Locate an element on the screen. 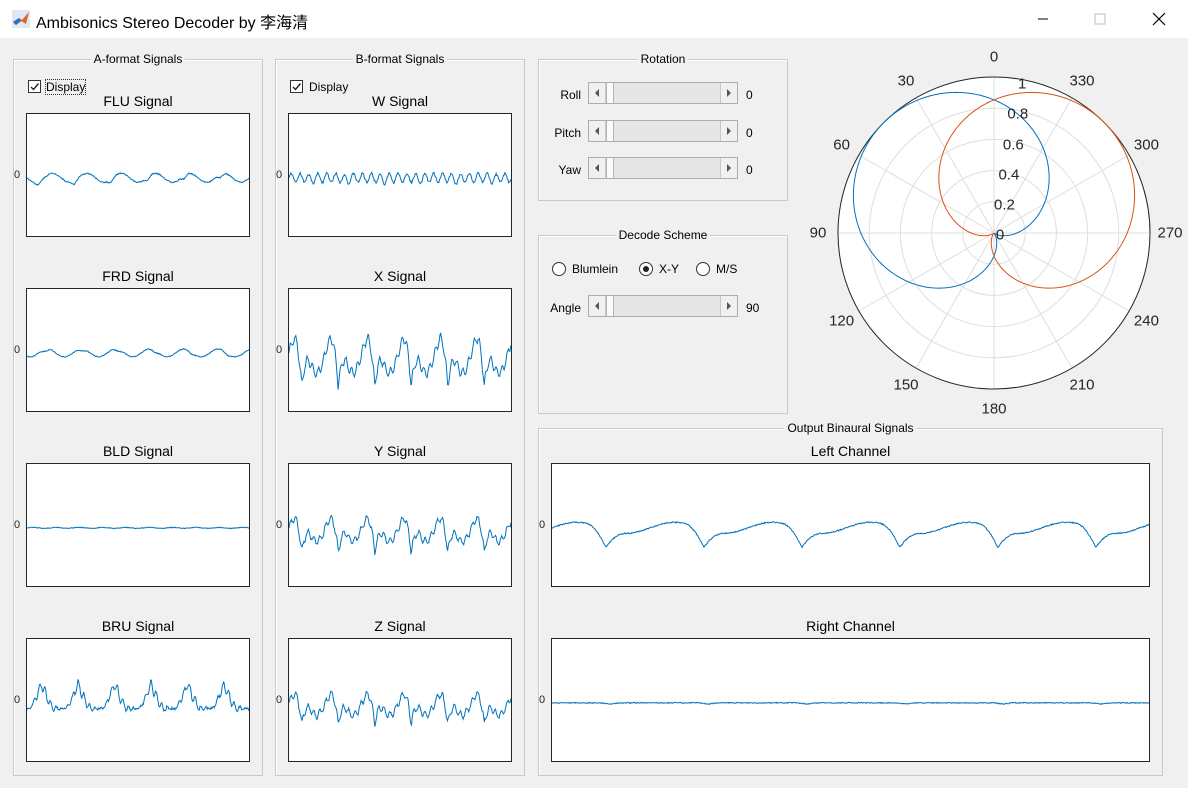 The width and height of the screenshot is (1188, 788). b-format-panel-title: B-format Signals is located at coordinates (400, 59).